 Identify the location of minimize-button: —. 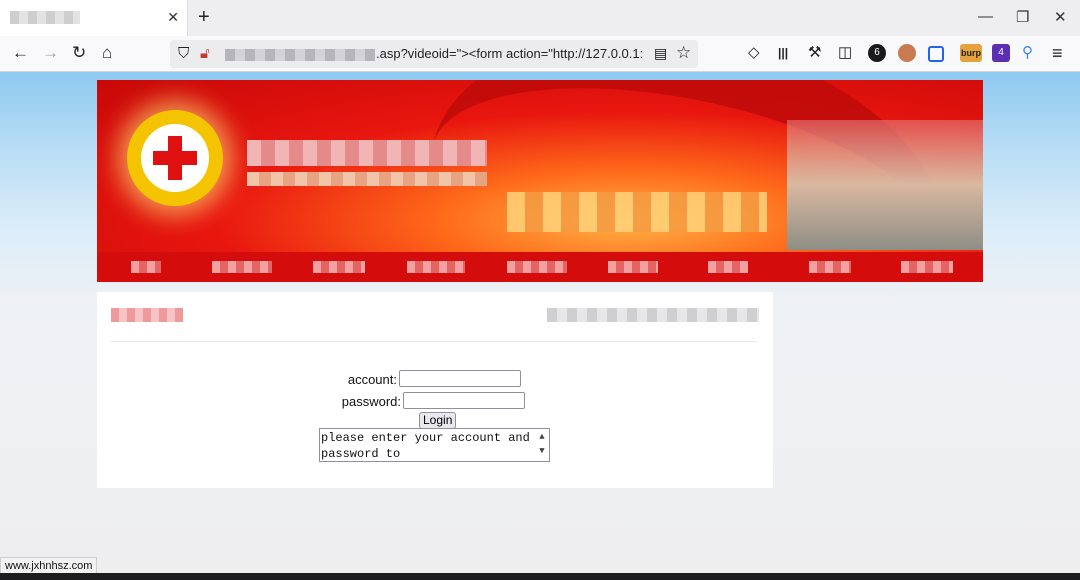
(985, 16).